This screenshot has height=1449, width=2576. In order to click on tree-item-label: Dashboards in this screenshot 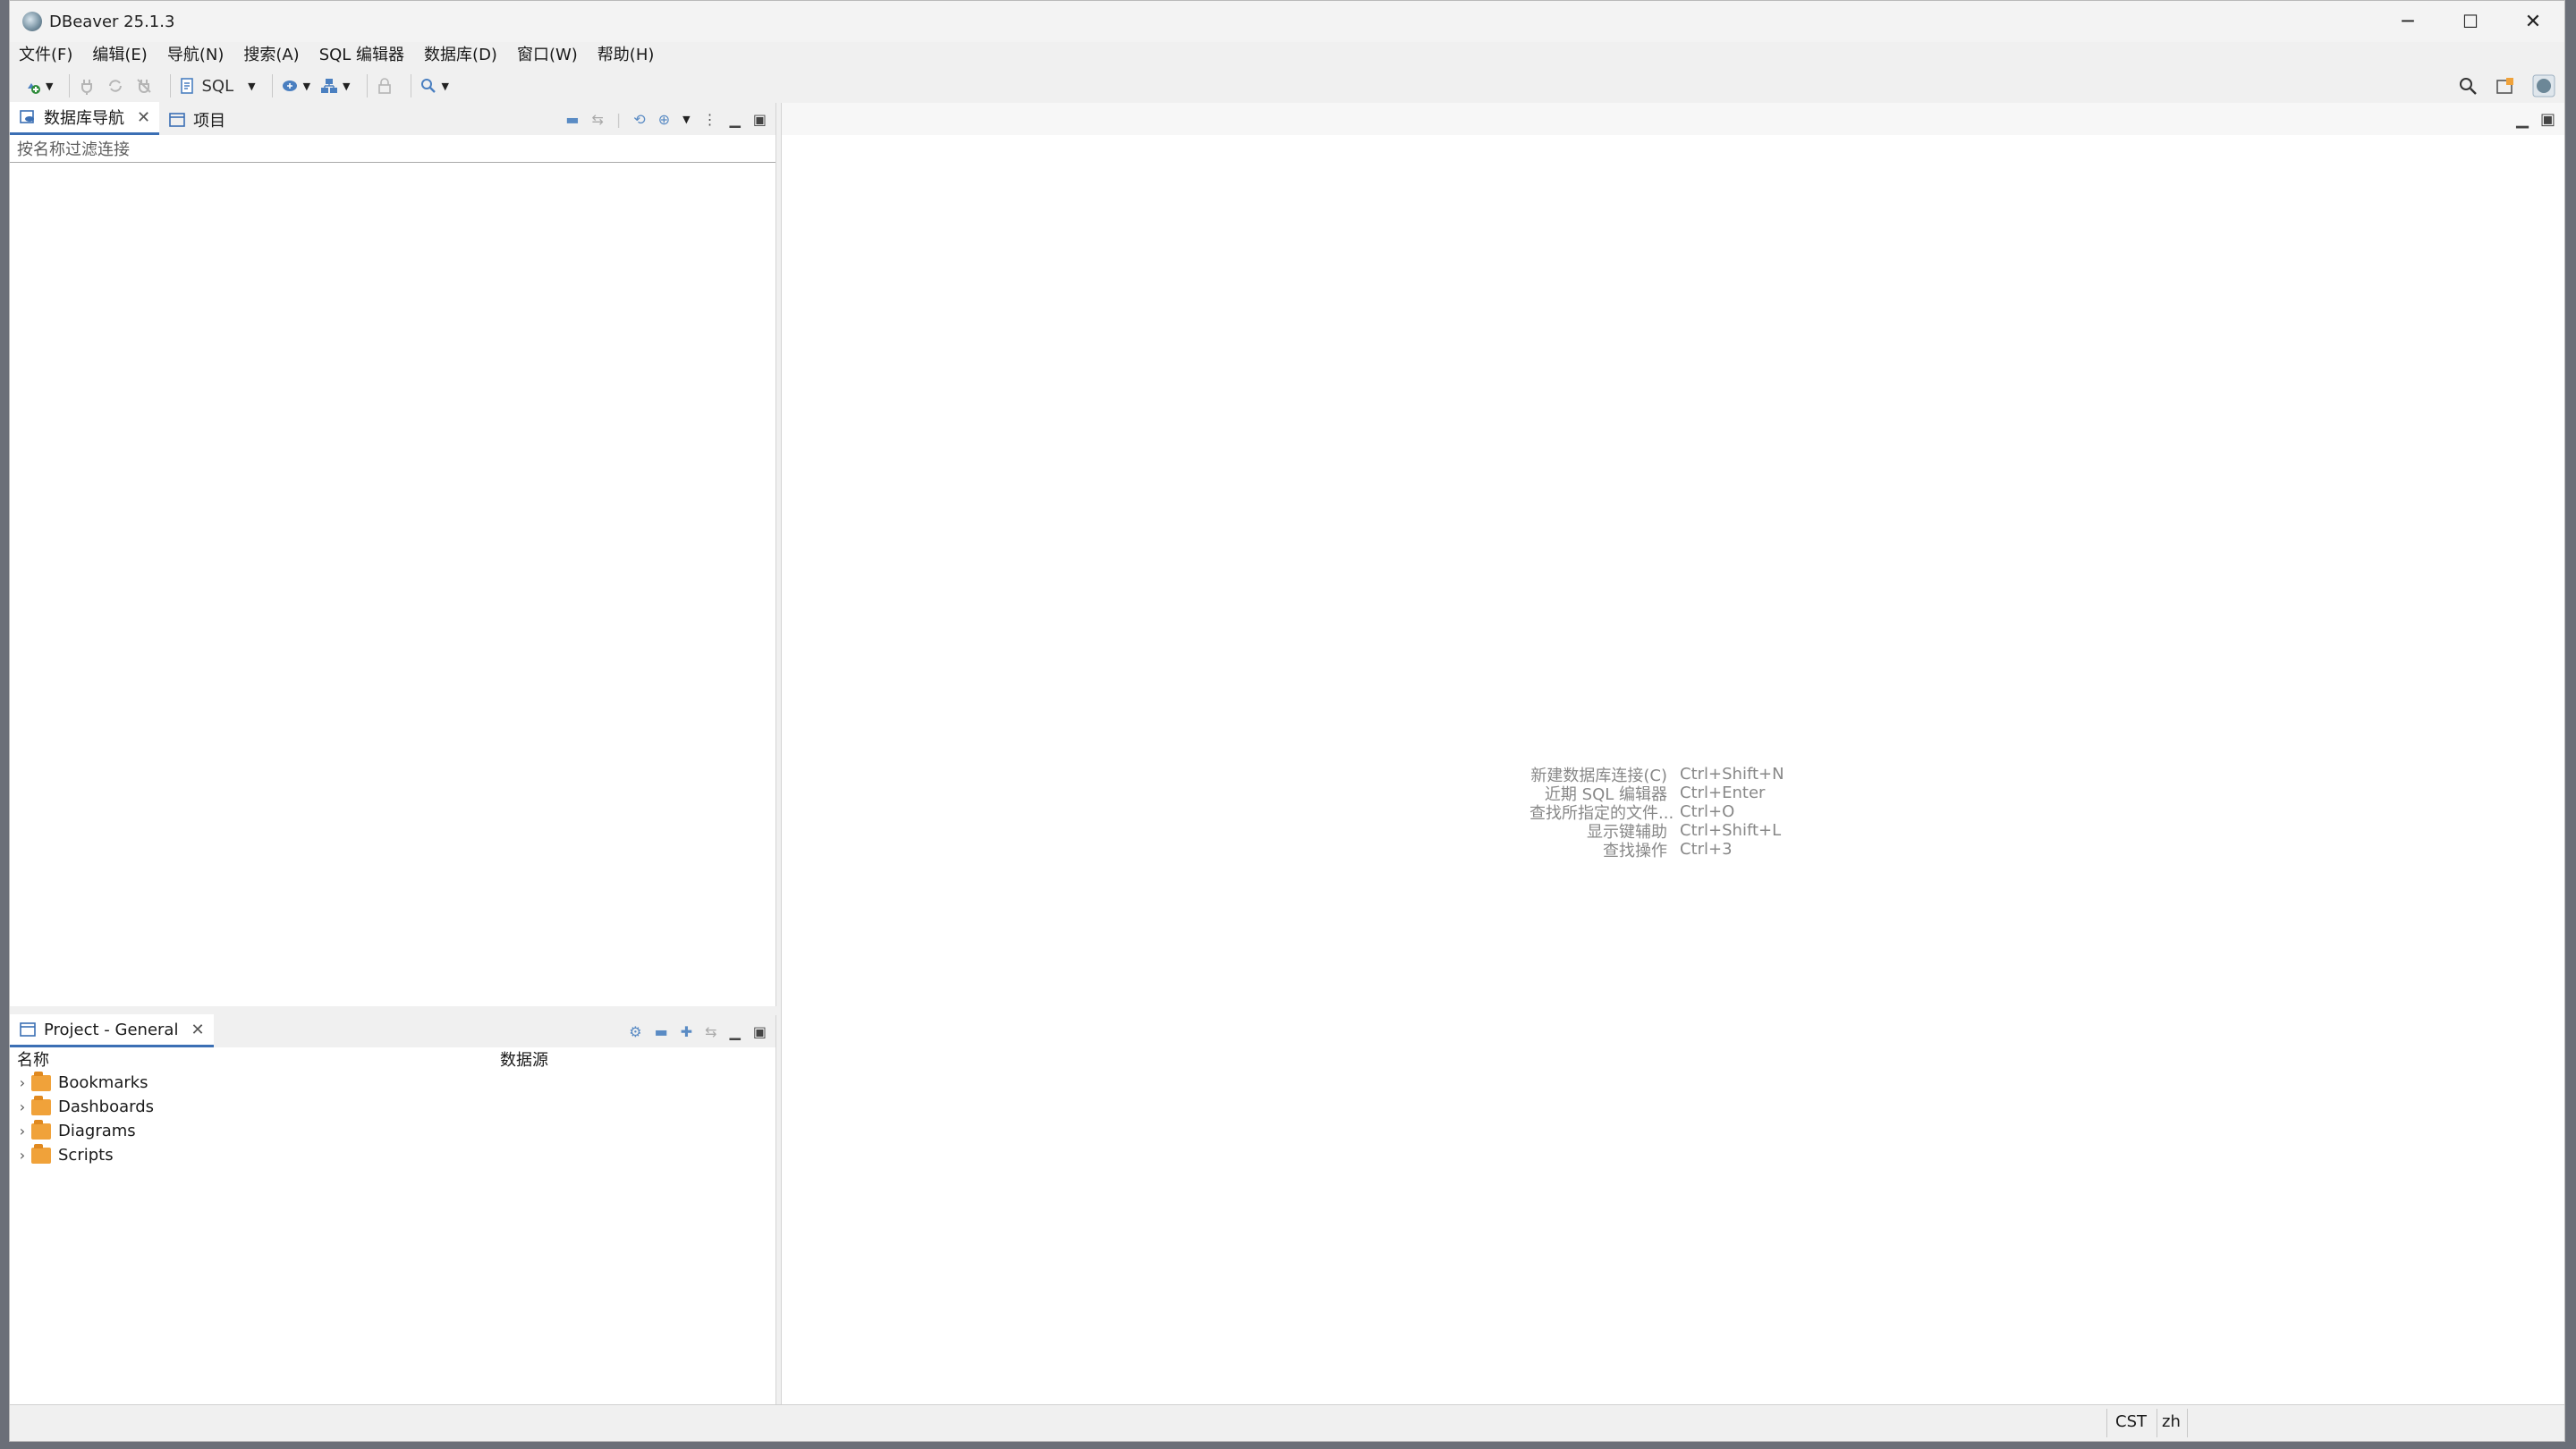, I will do `click(106, 1106)`.